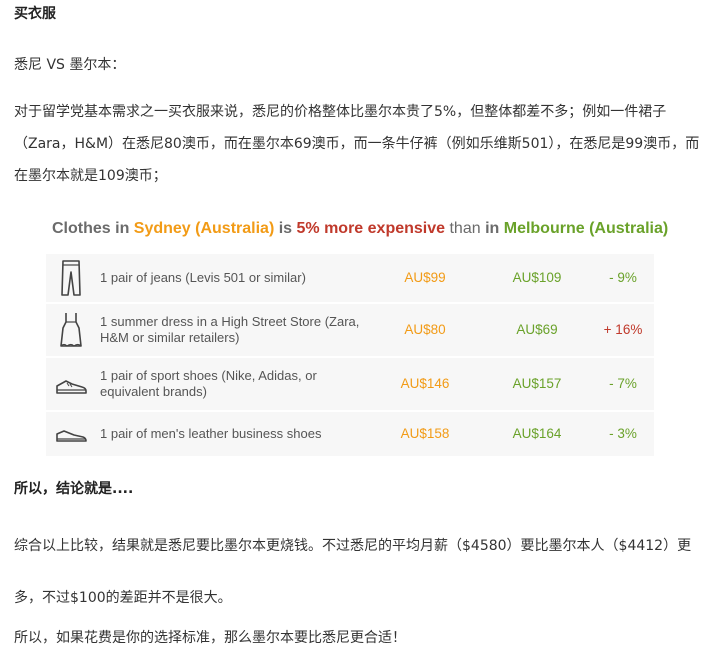 The image size is (720, 659). I want to click on sport-shoe-icon, so click(71, 384).